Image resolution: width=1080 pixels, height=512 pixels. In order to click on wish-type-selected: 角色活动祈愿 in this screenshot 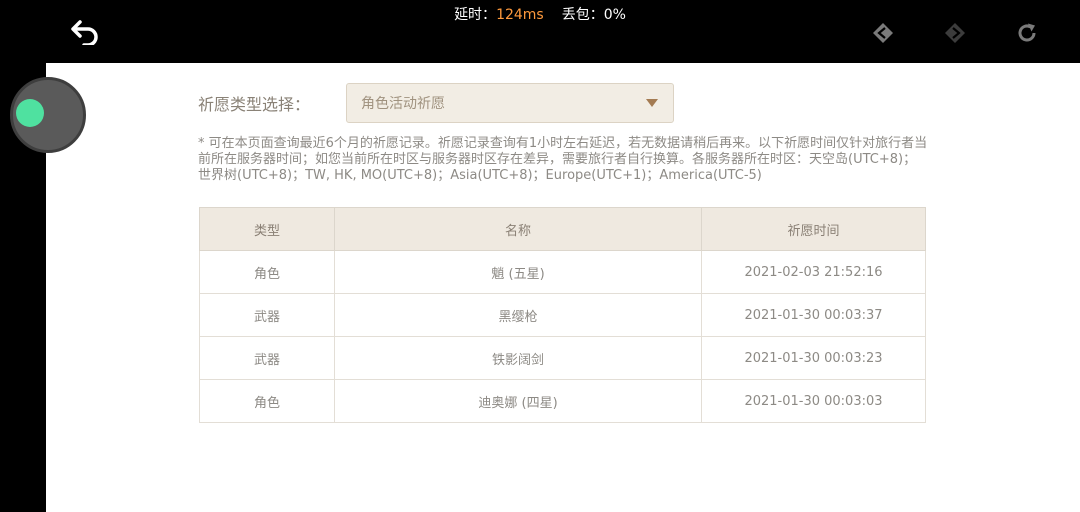, I will do `click(403, 104)`.